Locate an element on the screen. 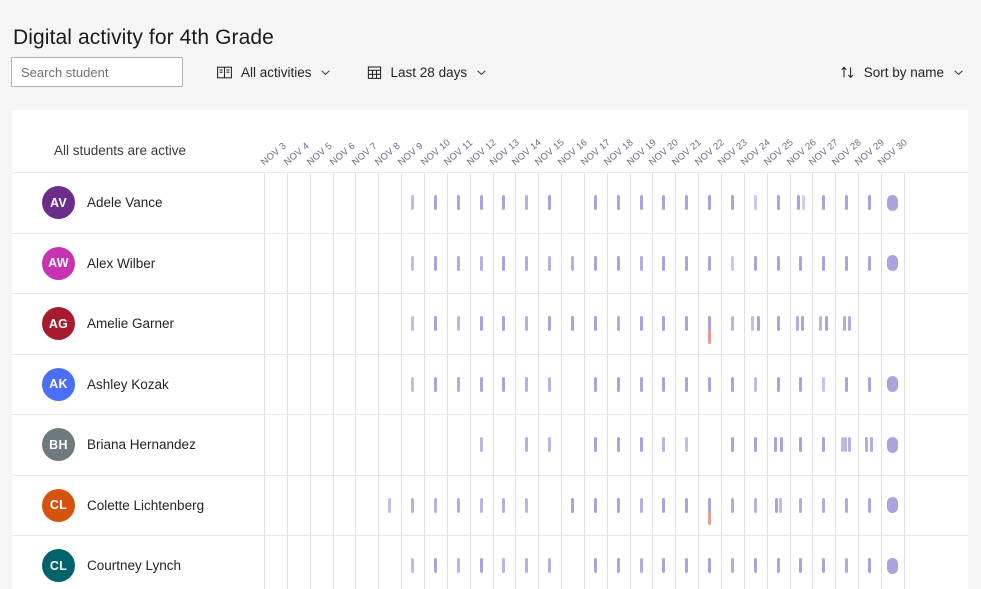 The width and height of the screenshot is (981, 589). table-row: CL Courtney Lynch is located at coordinates (490, 562).